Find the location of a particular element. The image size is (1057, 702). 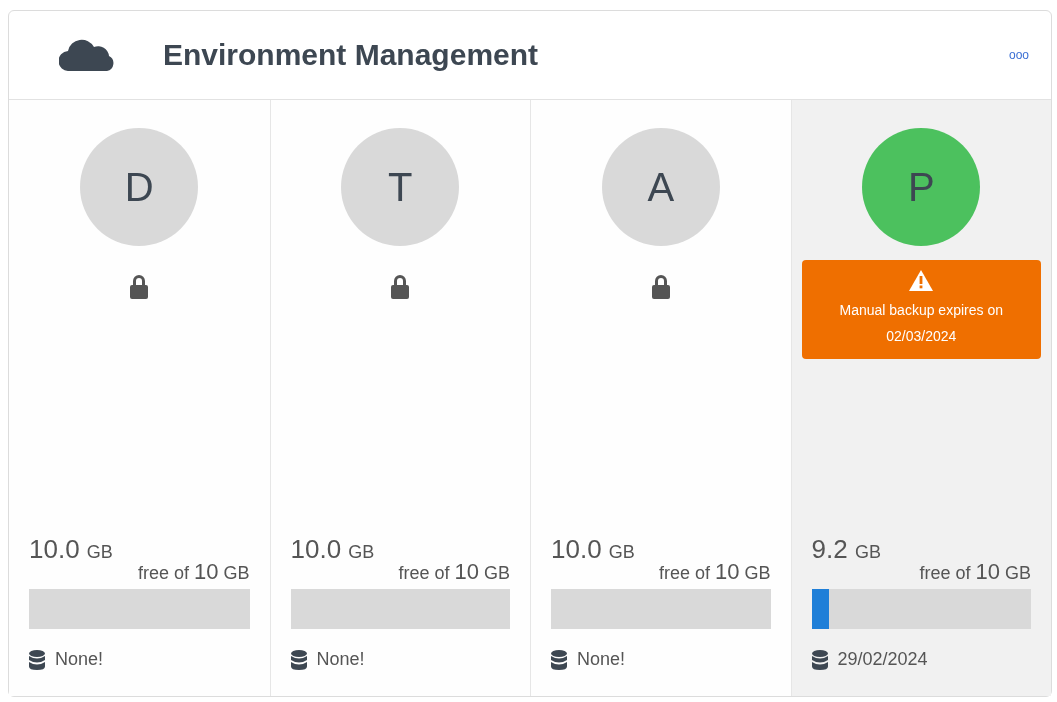

environment-avatar: A is located at coordinates (660, 187).